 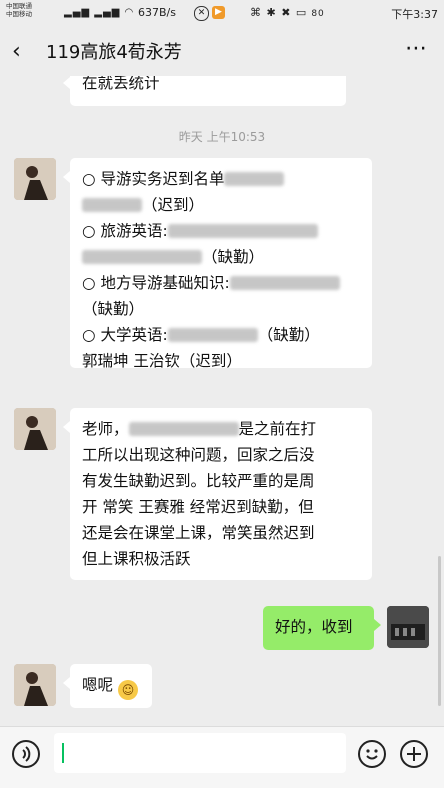 What do you see at coordinates (19, 6) in the screenshot?
I see `carrier-1: 中国联通` at bounding box center [19, 6].